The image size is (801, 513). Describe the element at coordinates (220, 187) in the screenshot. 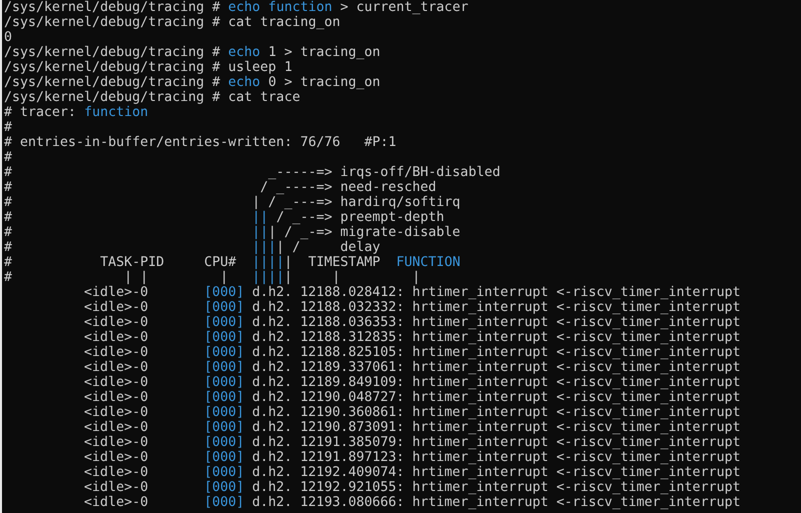

I see `terminal-line: # / _----=> need-resched` at that location.